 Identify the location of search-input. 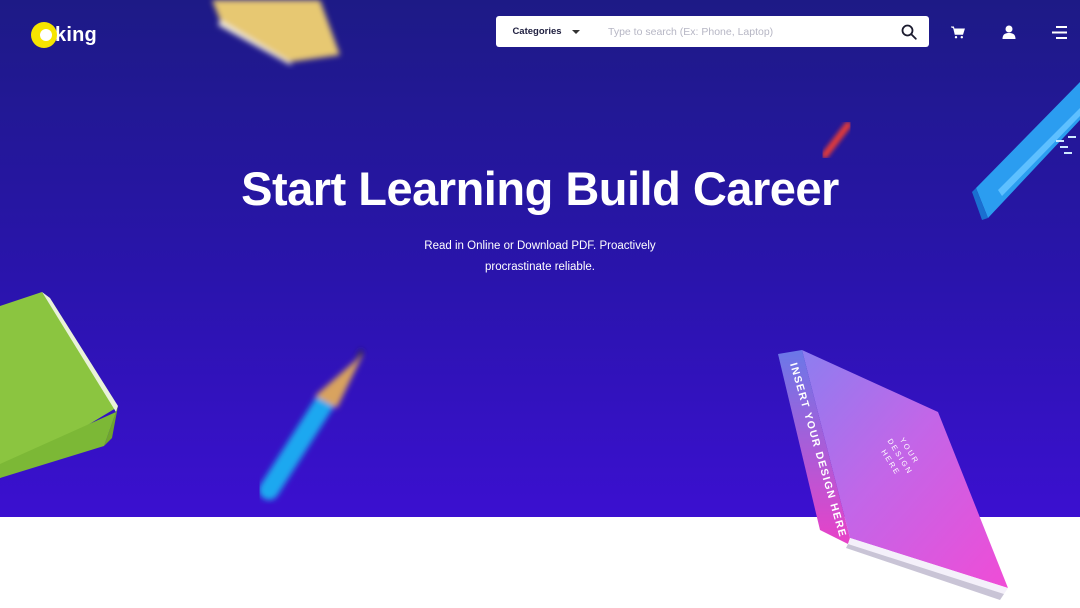
(737, 31).